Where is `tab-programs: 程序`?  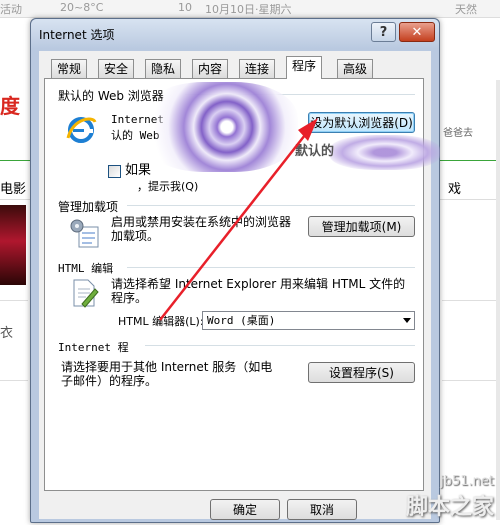
tab-programs: 程序 is located at coordinates (304, 67).